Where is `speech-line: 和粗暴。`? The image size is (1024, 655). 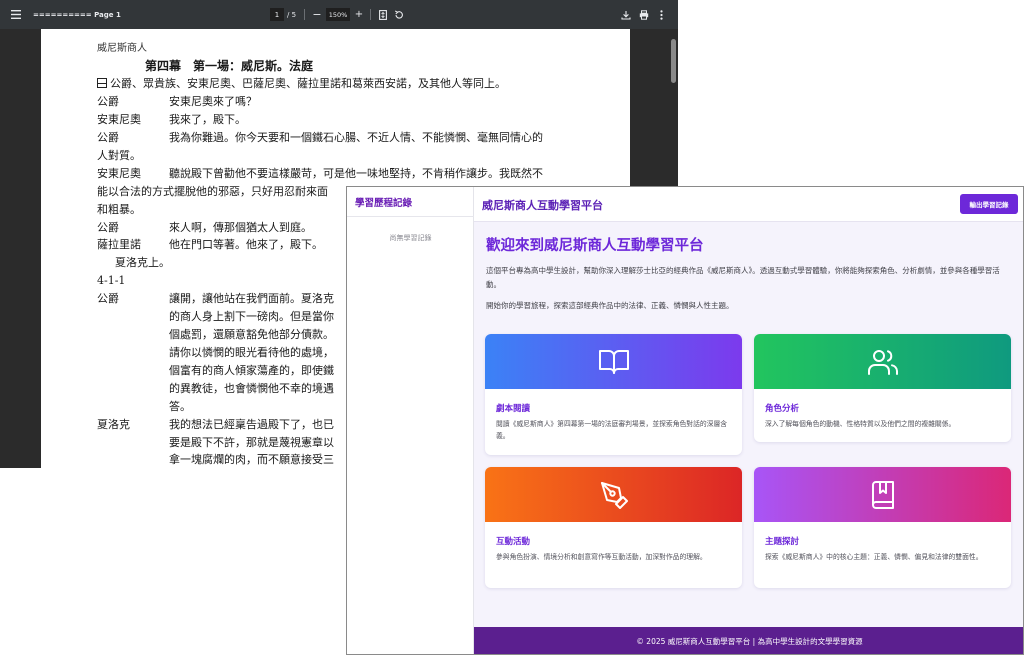
speech-line: 和粗暴。 is located at coordinates (119, 209).